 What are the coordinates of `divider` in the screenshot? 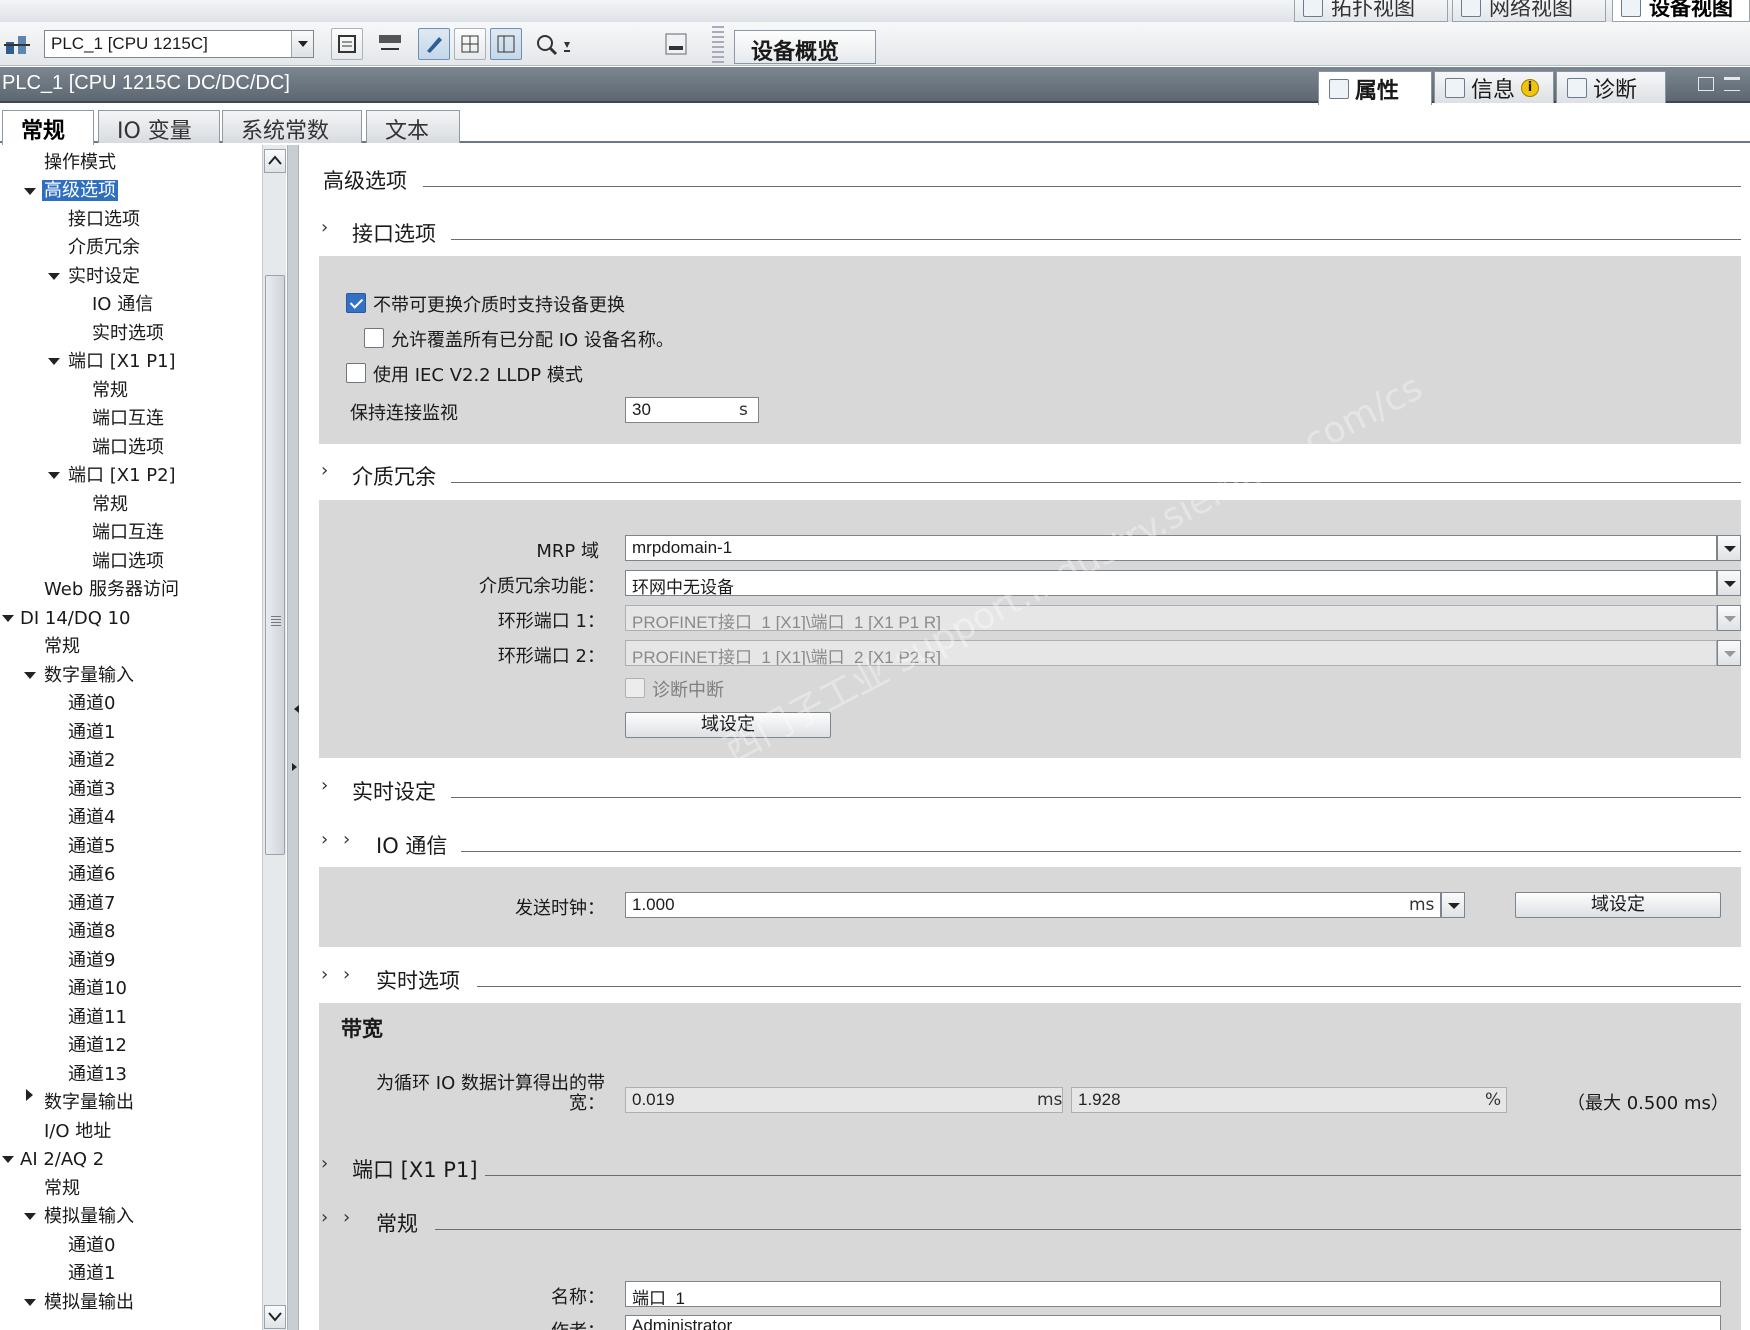 It's located at (1101, 851).